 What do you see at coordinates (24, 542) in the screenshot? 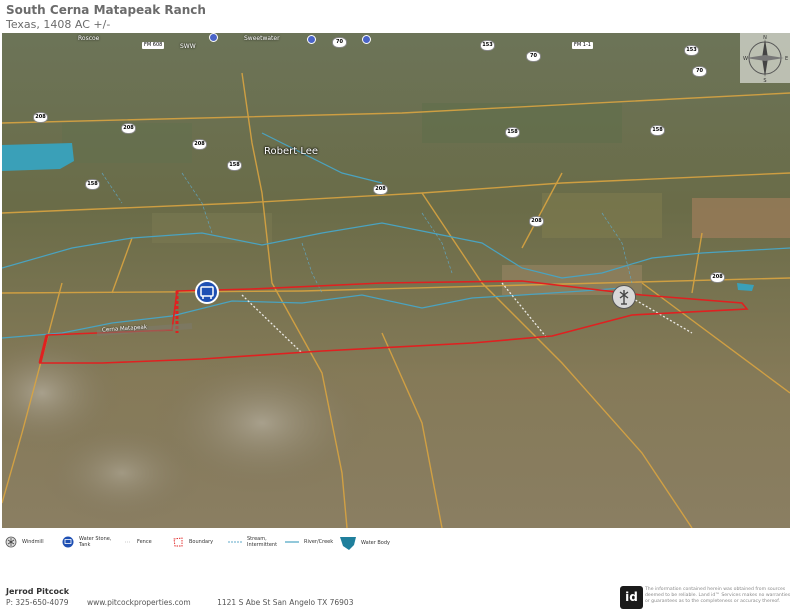
I see `legend-item-windmill: Windmill` at bounding box center [24, 542].